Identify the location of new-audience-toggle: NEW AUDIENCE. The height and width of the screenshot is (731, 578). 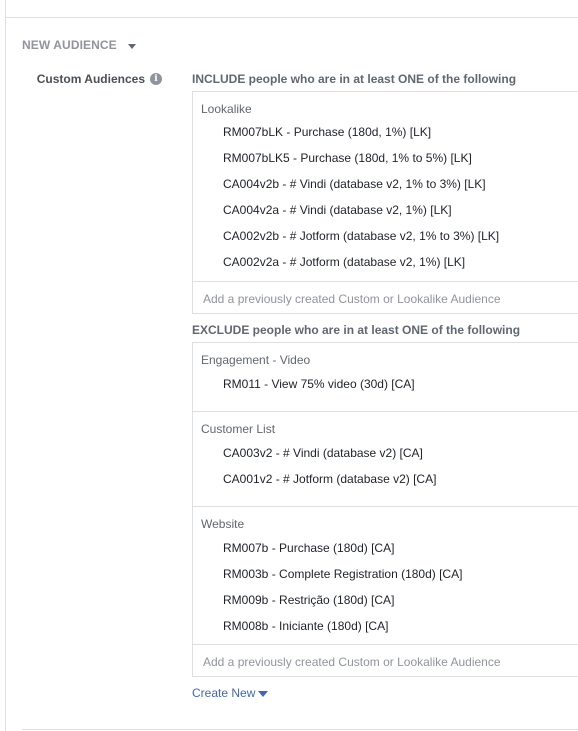
(79, 45).